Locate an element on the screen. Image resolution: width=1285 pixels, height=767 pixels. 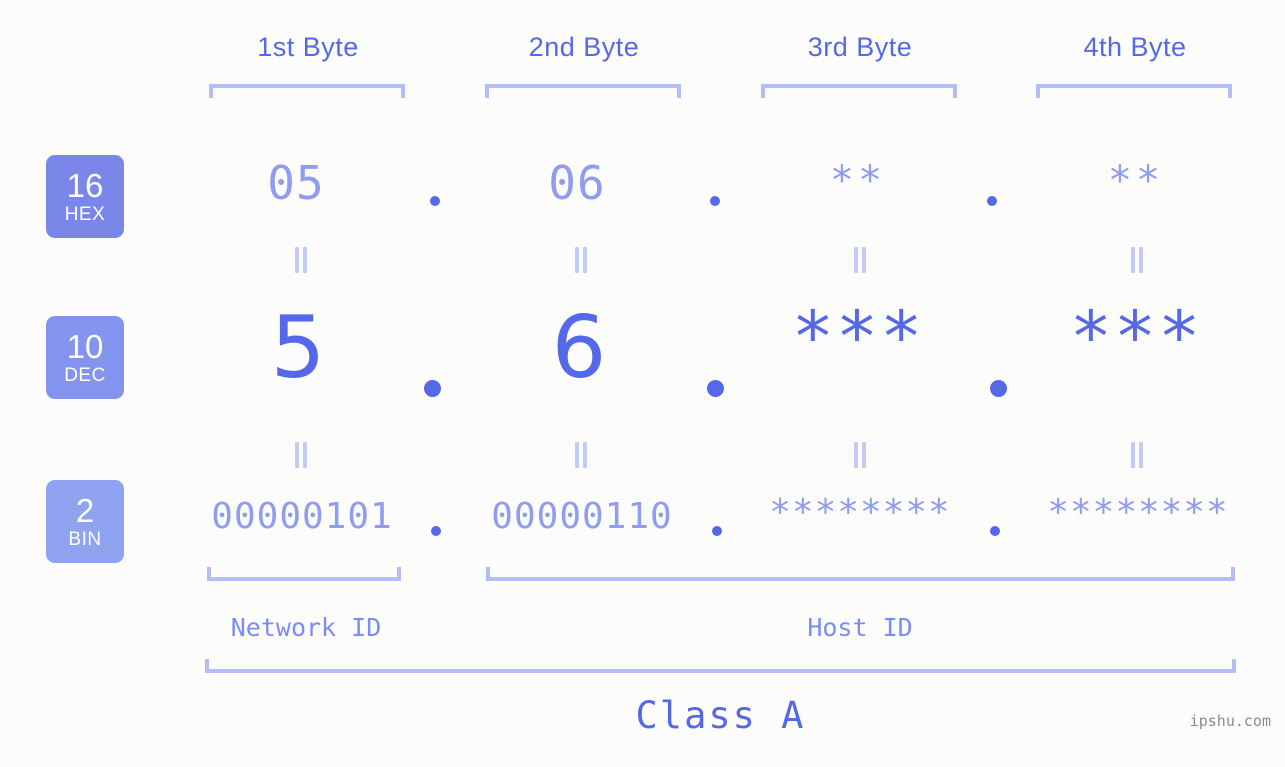
dec-byte-4-value: *** is located at coordinates (1136, 337).